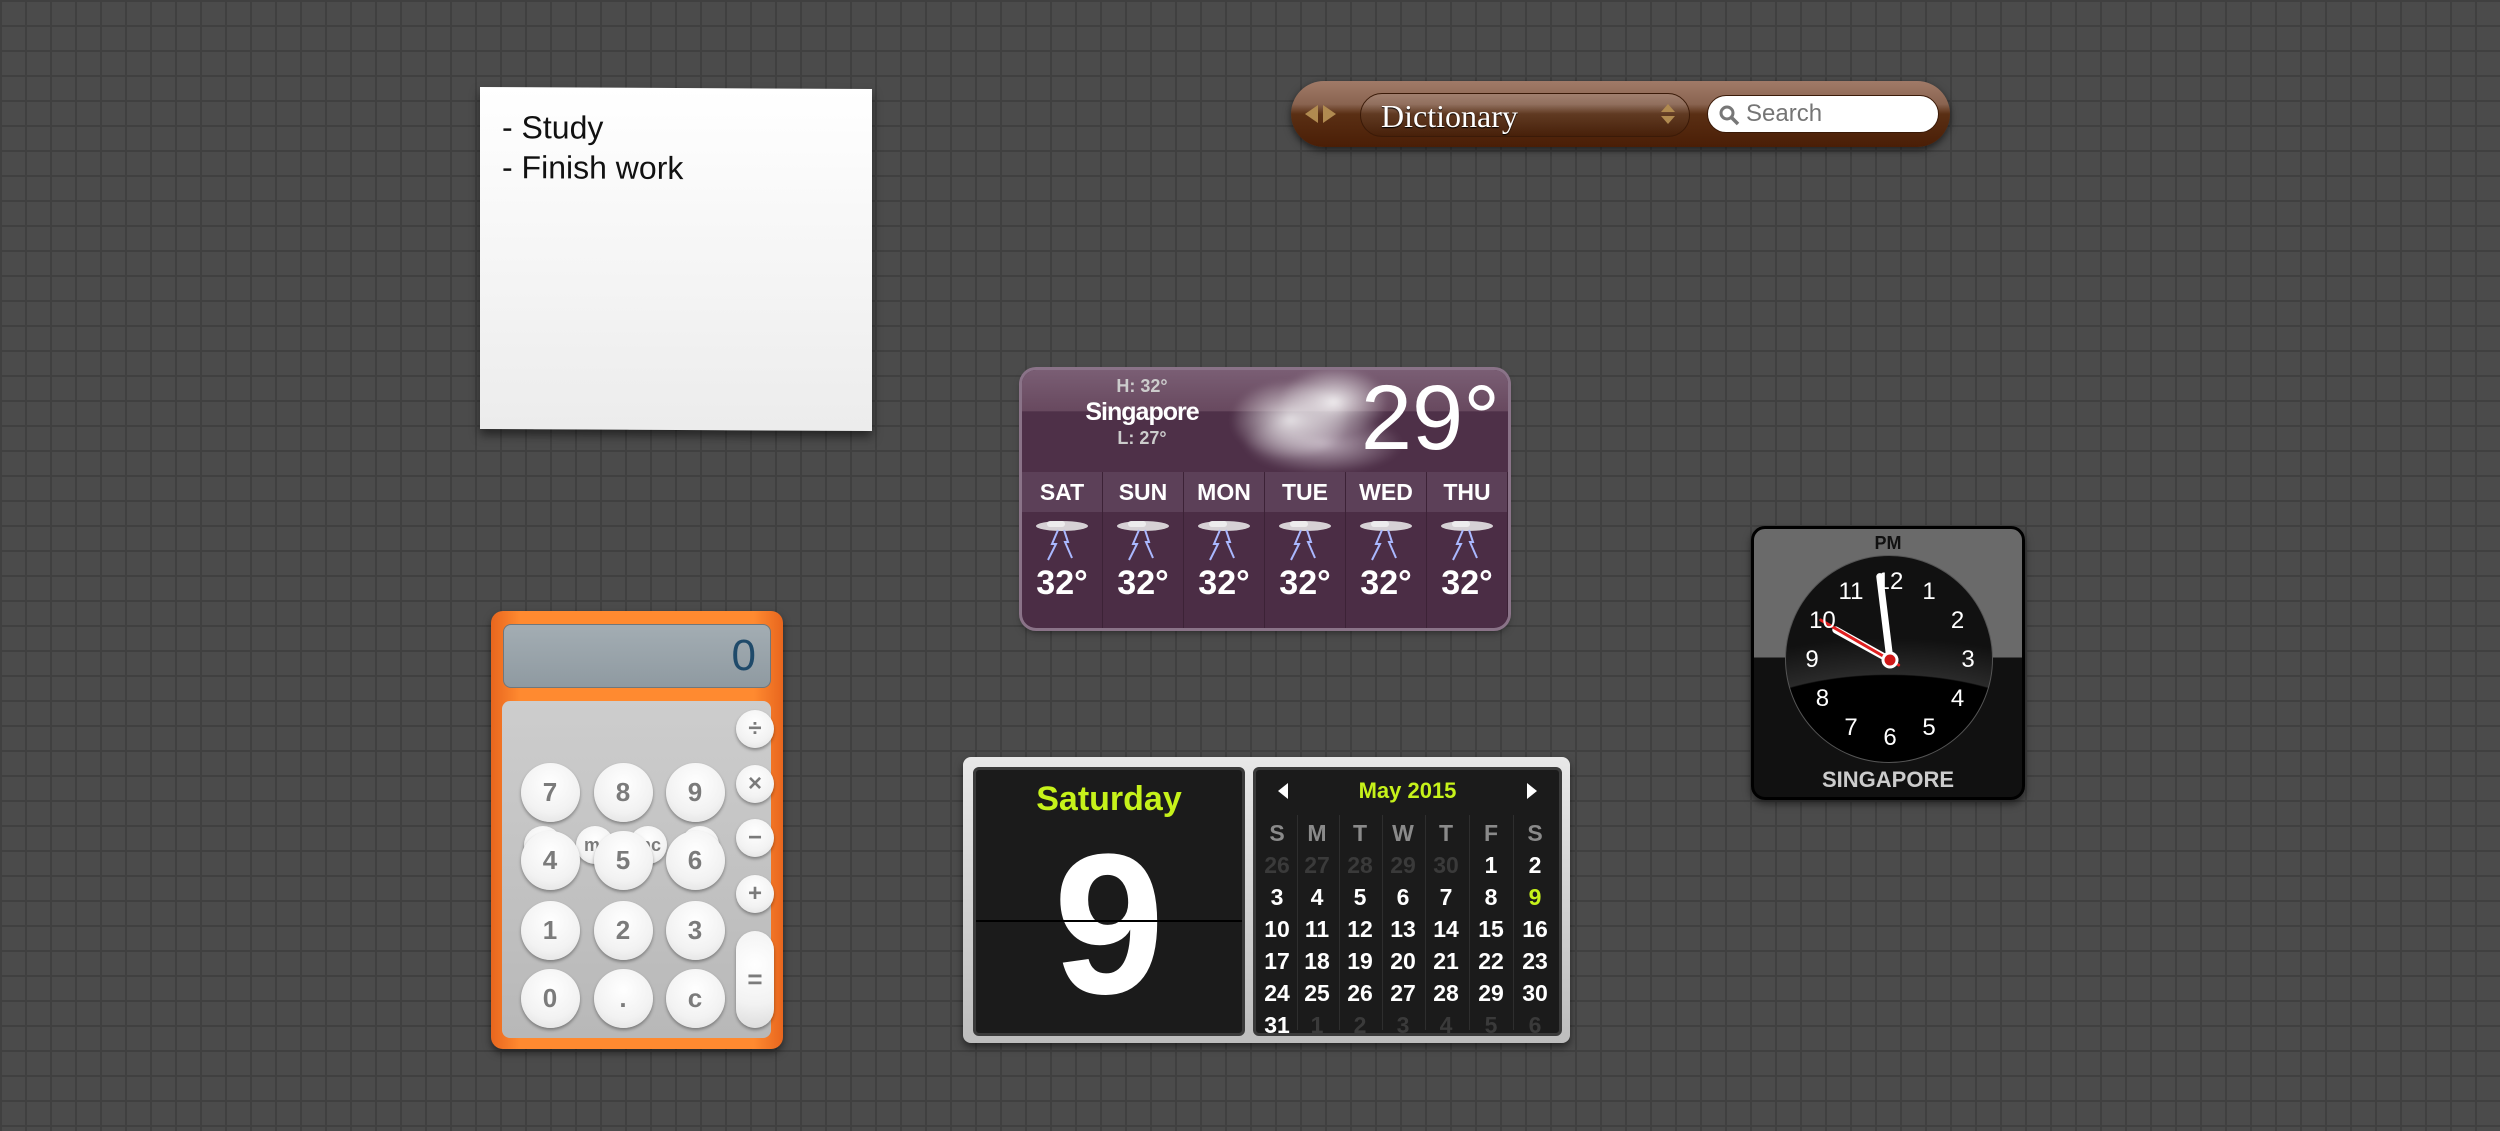 This screenshot has width=2500, height=1131. I want to click on weekday-header: S, so click(1277, 833).